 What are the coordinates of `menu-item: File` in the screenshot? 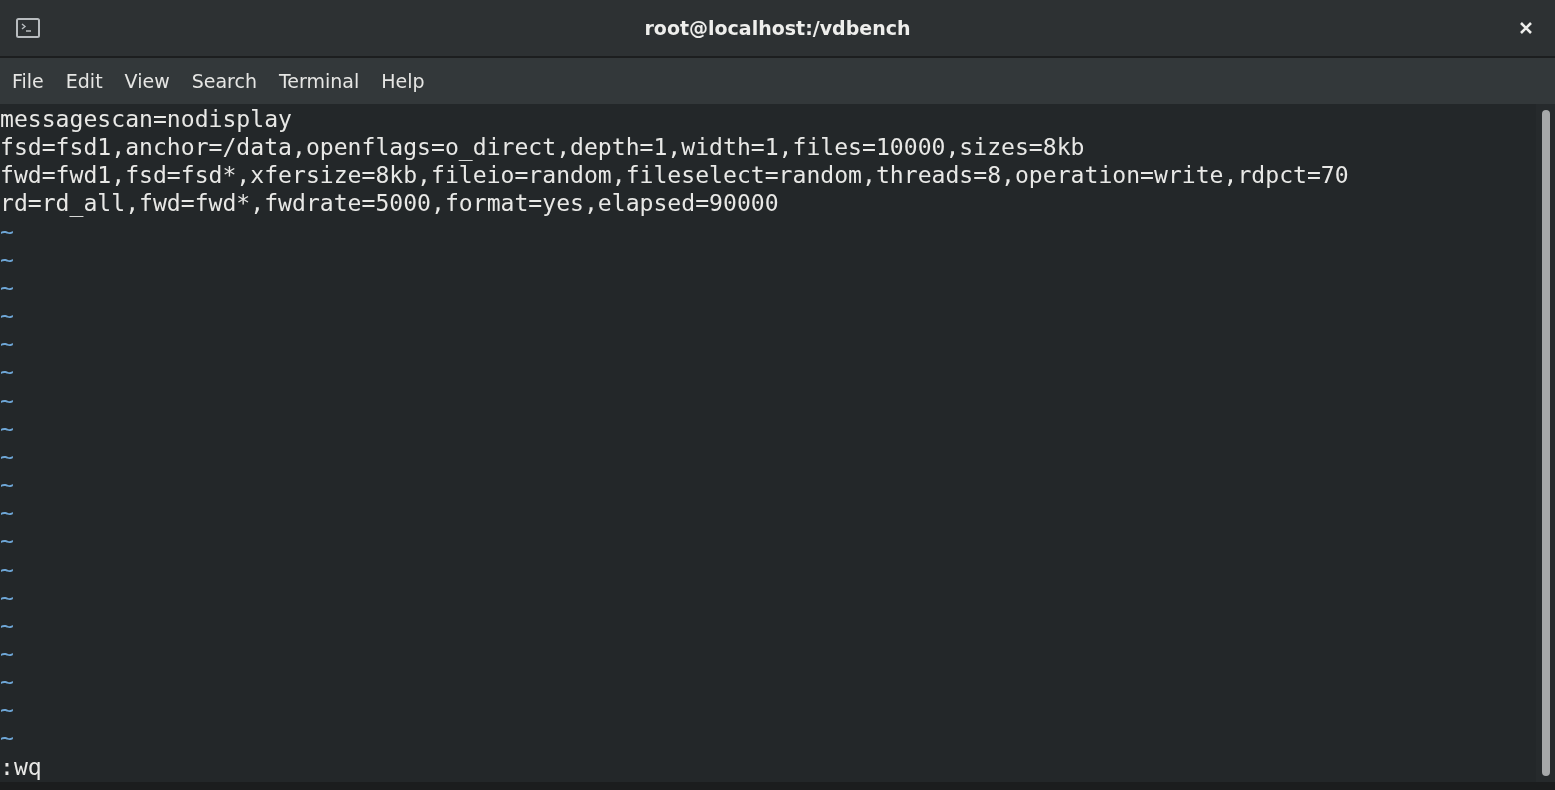 It's located at (28, 81).